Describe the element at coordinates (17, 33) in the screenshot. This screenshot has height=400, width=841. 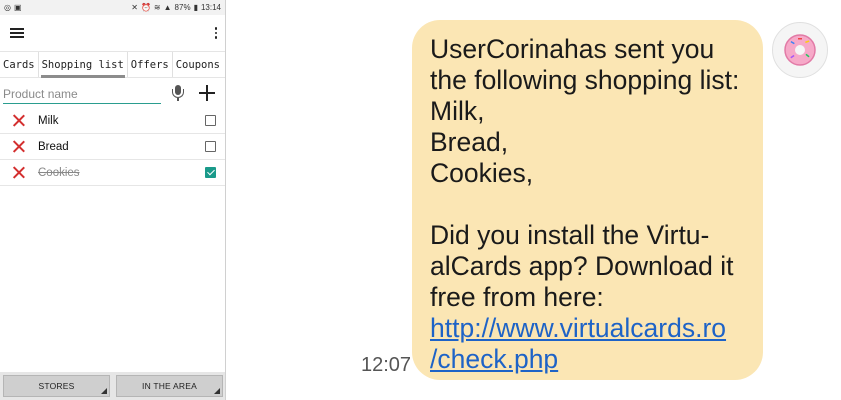
I see `menu-icon` at that location.